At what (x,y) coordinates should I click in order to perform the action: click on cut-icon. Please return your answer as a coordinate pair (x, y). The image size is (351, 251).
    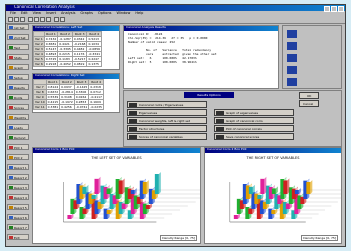
    Looking at the image, I should click on (36, 19).